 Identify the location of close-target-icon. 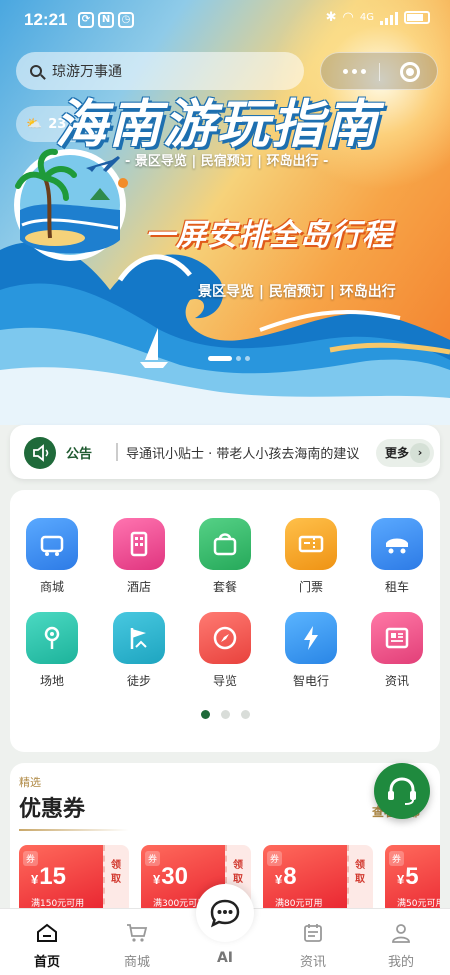
(410, 72).